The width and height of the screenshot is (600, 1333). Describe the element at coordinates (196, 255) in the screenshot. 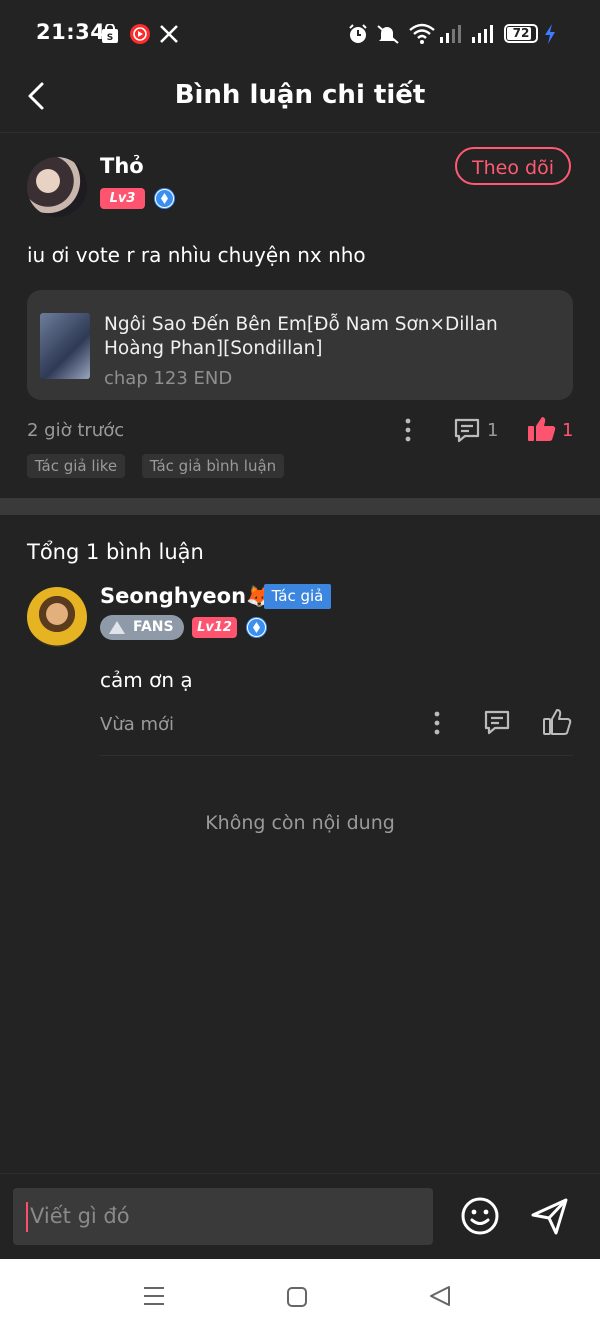

I see `post-content: iu ơi vote r ra nhìu chuyện nx nho` at that location.